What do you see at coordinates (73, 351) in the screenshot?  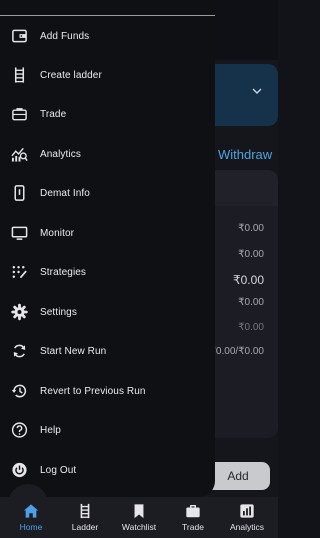 I see `menu-item-label: Start New Run` at bounding box center [73, 351].